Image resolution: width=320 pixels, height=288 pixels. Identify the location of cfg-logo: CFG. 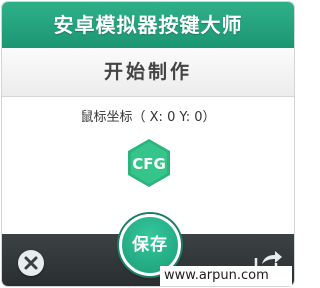
(149, 163).